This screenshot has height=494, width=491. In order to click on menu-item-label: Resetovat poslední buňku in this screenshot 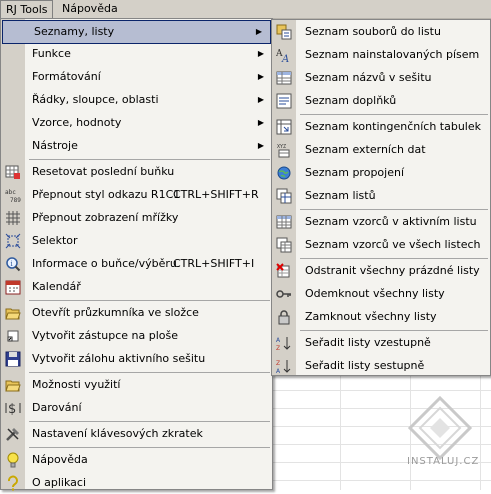, I will do `click(103, 171)`.